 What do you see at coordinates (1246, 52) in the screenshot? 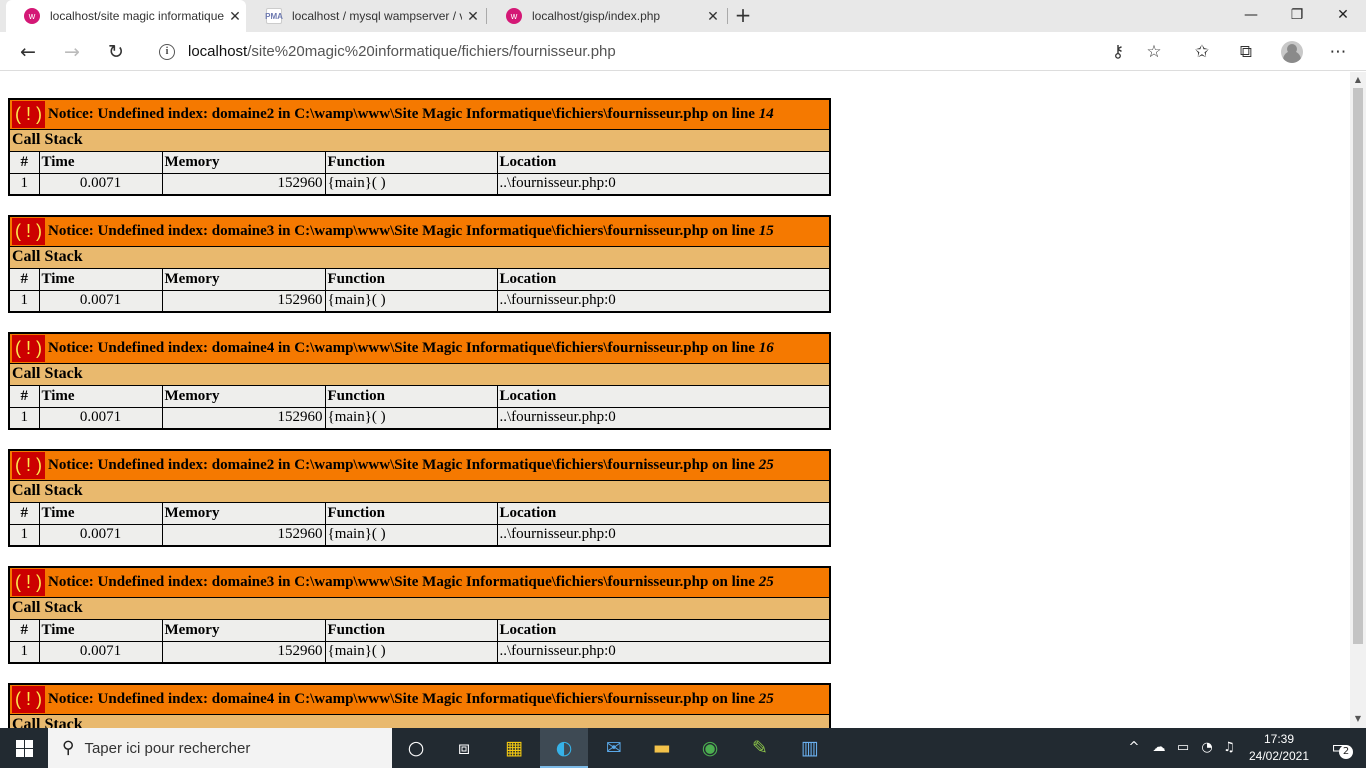
I see `collections-icon: ⧉` at bounding box center [1246, 52].